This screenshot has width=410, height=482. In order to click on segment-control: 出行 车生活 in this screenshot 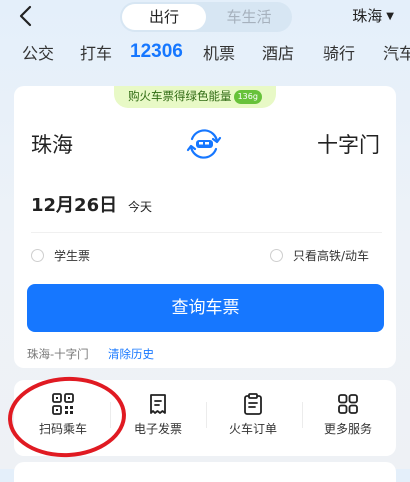, I will do `click(206, 17)`.